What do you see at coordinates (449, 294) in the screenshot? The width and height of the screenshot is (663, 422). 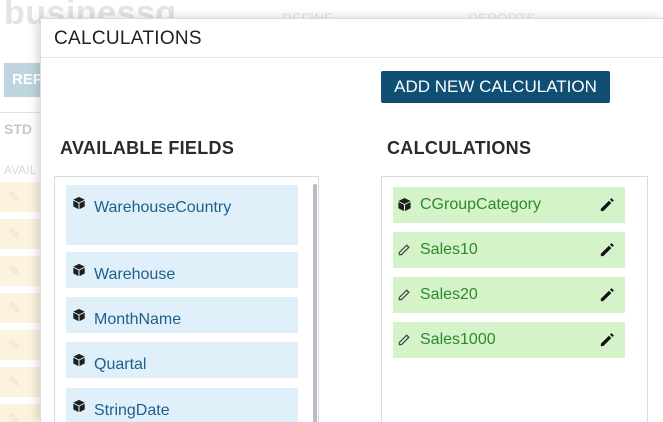 I see `calc-label: Sales20` at bounding box center [449, 294].